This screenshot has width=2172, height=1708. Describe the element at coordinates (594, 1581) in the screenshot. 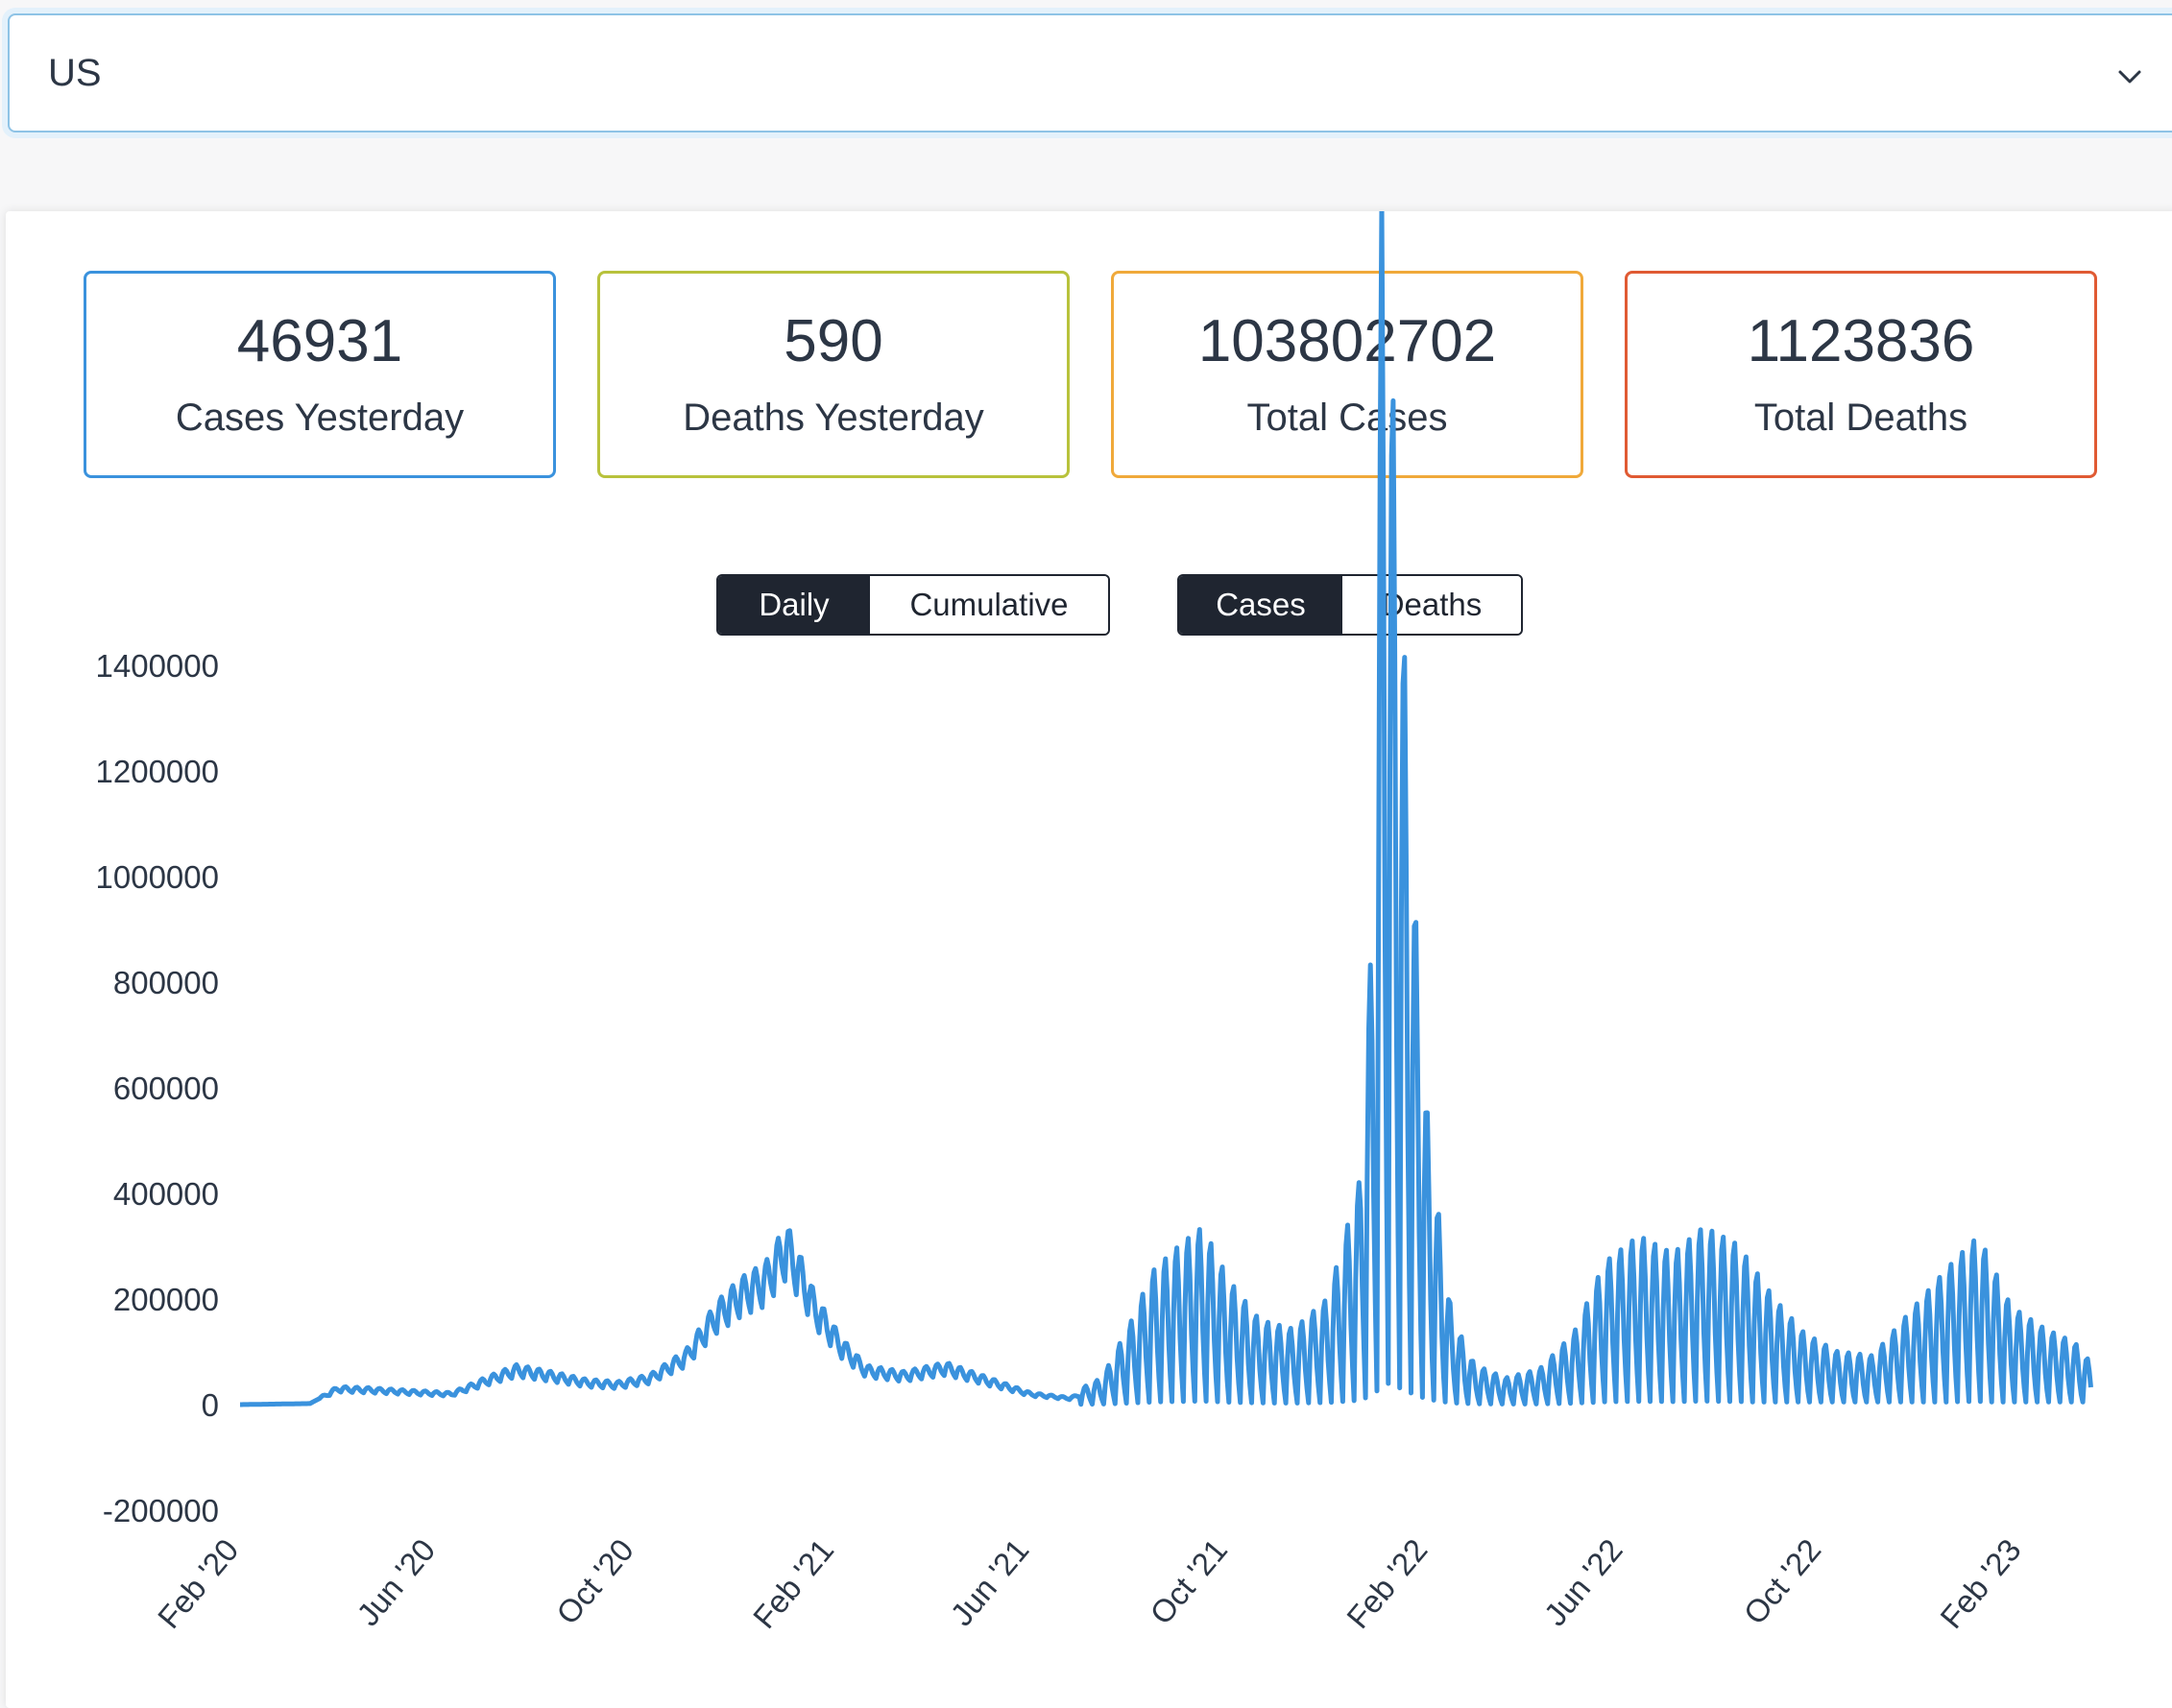

I see `x-tick-label: Oct '20` at that location.